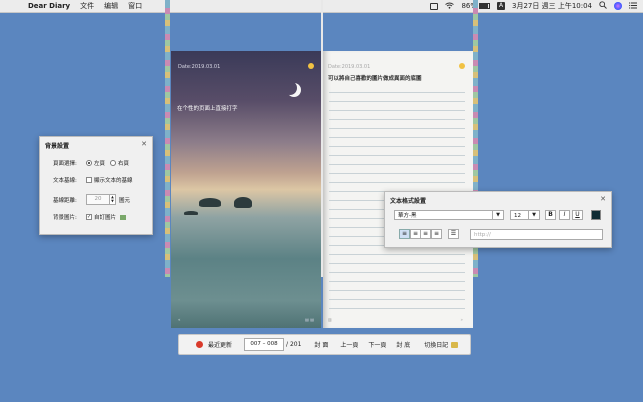  I want to click on baseline-label: 文本基線:, so click(65, 181).